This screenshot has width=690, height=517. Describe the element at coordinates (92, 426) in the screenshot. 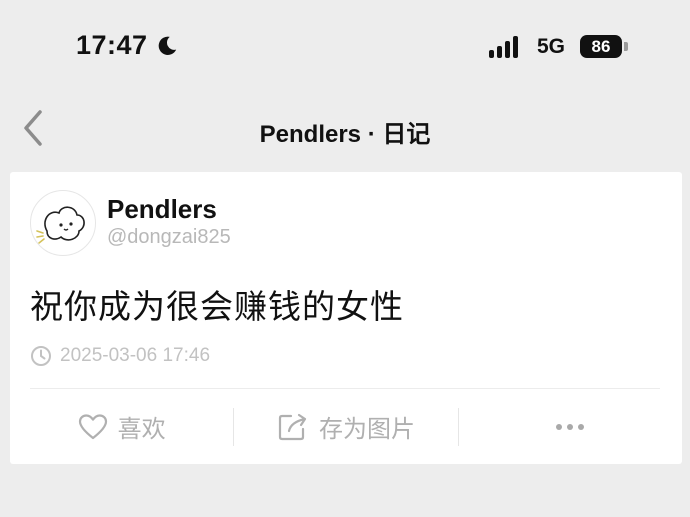

I see `heart-icon` at that location.